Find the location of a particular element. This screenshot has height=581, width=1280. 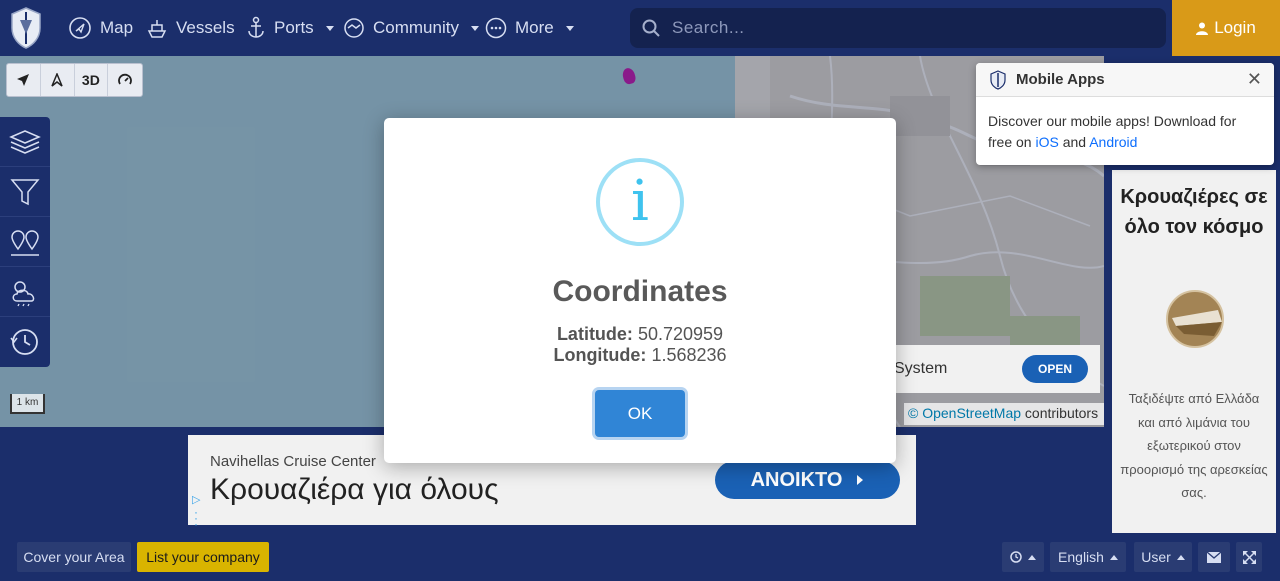

app-logo-icon is located at coordinates (998, 79).